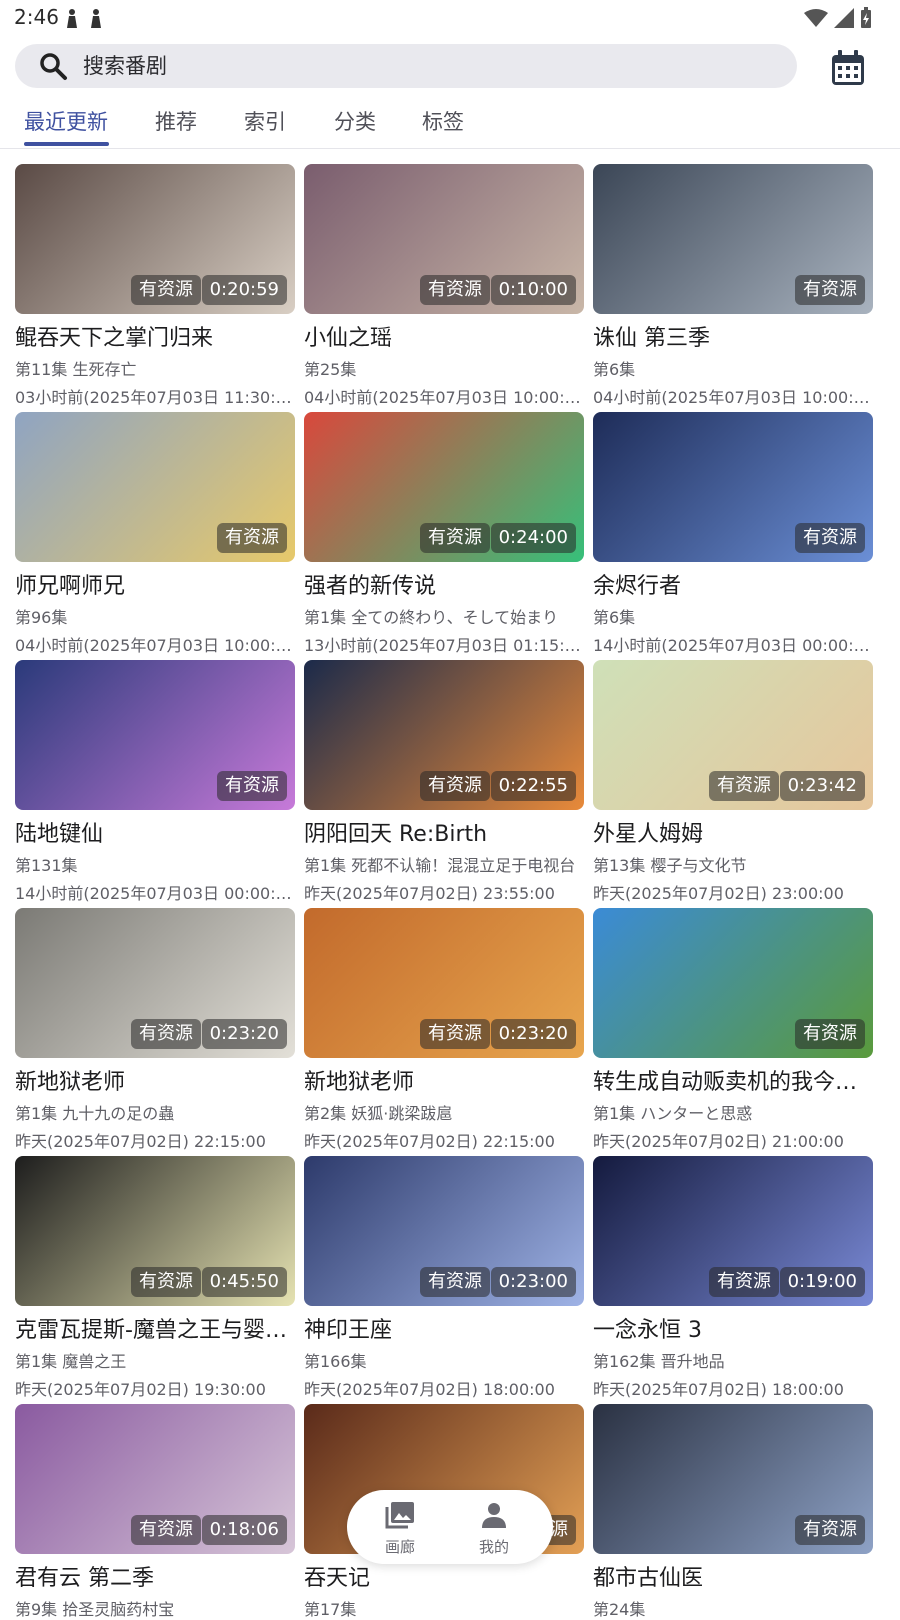 This screenshot has height=1620, width=900. Describe the element at coordinates (66, 121) in the screenshot. I see `tab-recent-updates: 最近更新` at that location.